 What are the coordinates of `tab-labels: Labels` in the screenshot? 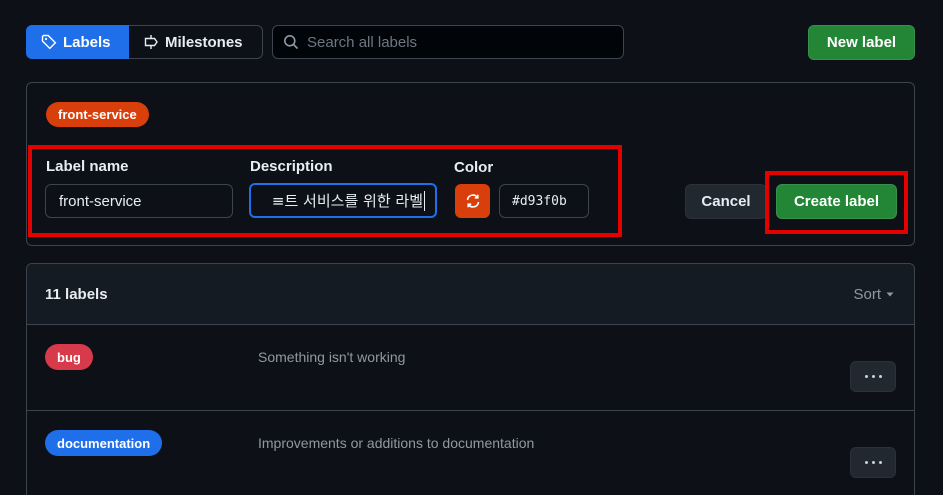 It's located at (77, 42).